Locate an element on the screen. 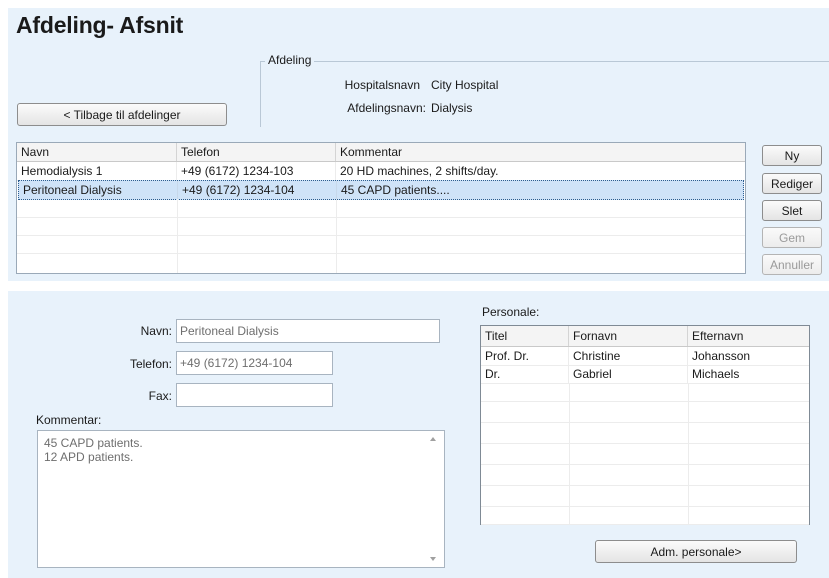 The width and height of the screenshot is (829, 578). cell-phone: +49 (6172) 1234-103 is located at coordinates (256, 171).